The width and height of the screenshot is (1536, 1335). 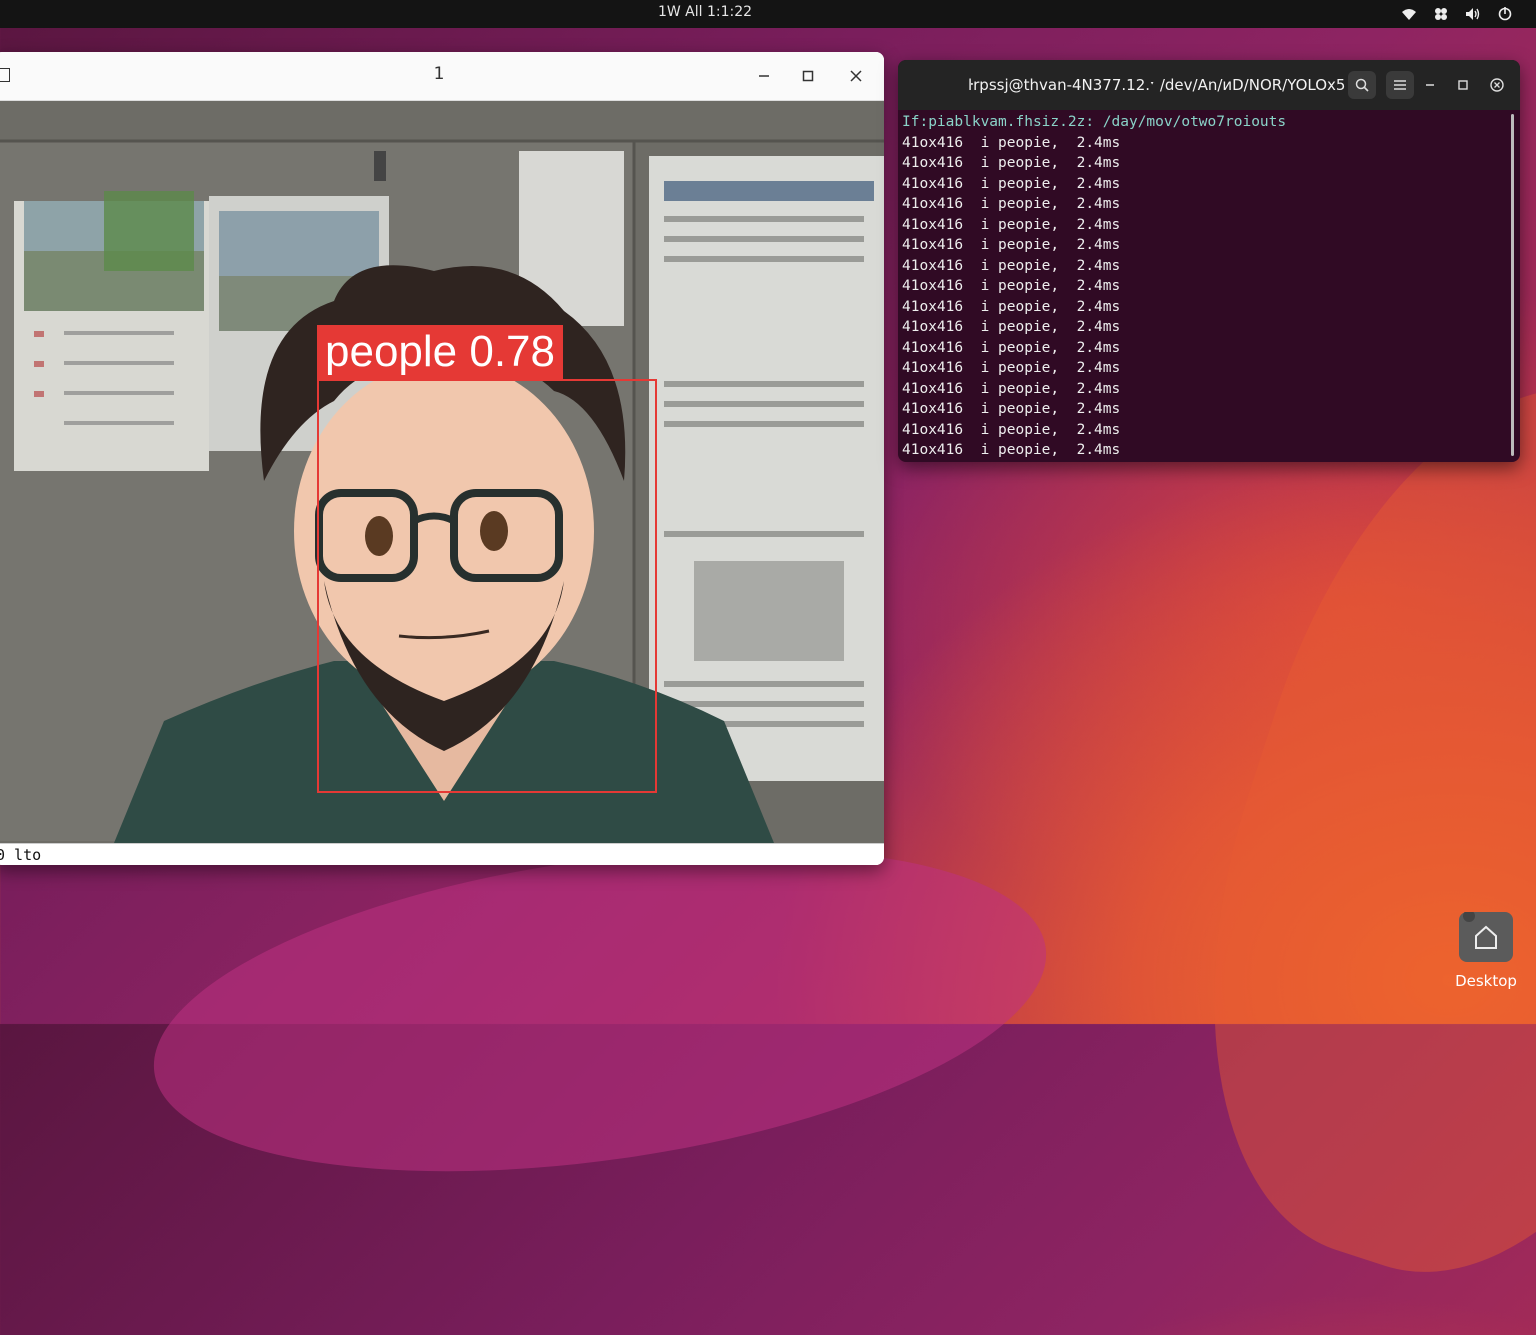 What do you see at coordinates (1505, 14) in the screenshot?
I see `power-icon` at bounding box center [1505, 14].